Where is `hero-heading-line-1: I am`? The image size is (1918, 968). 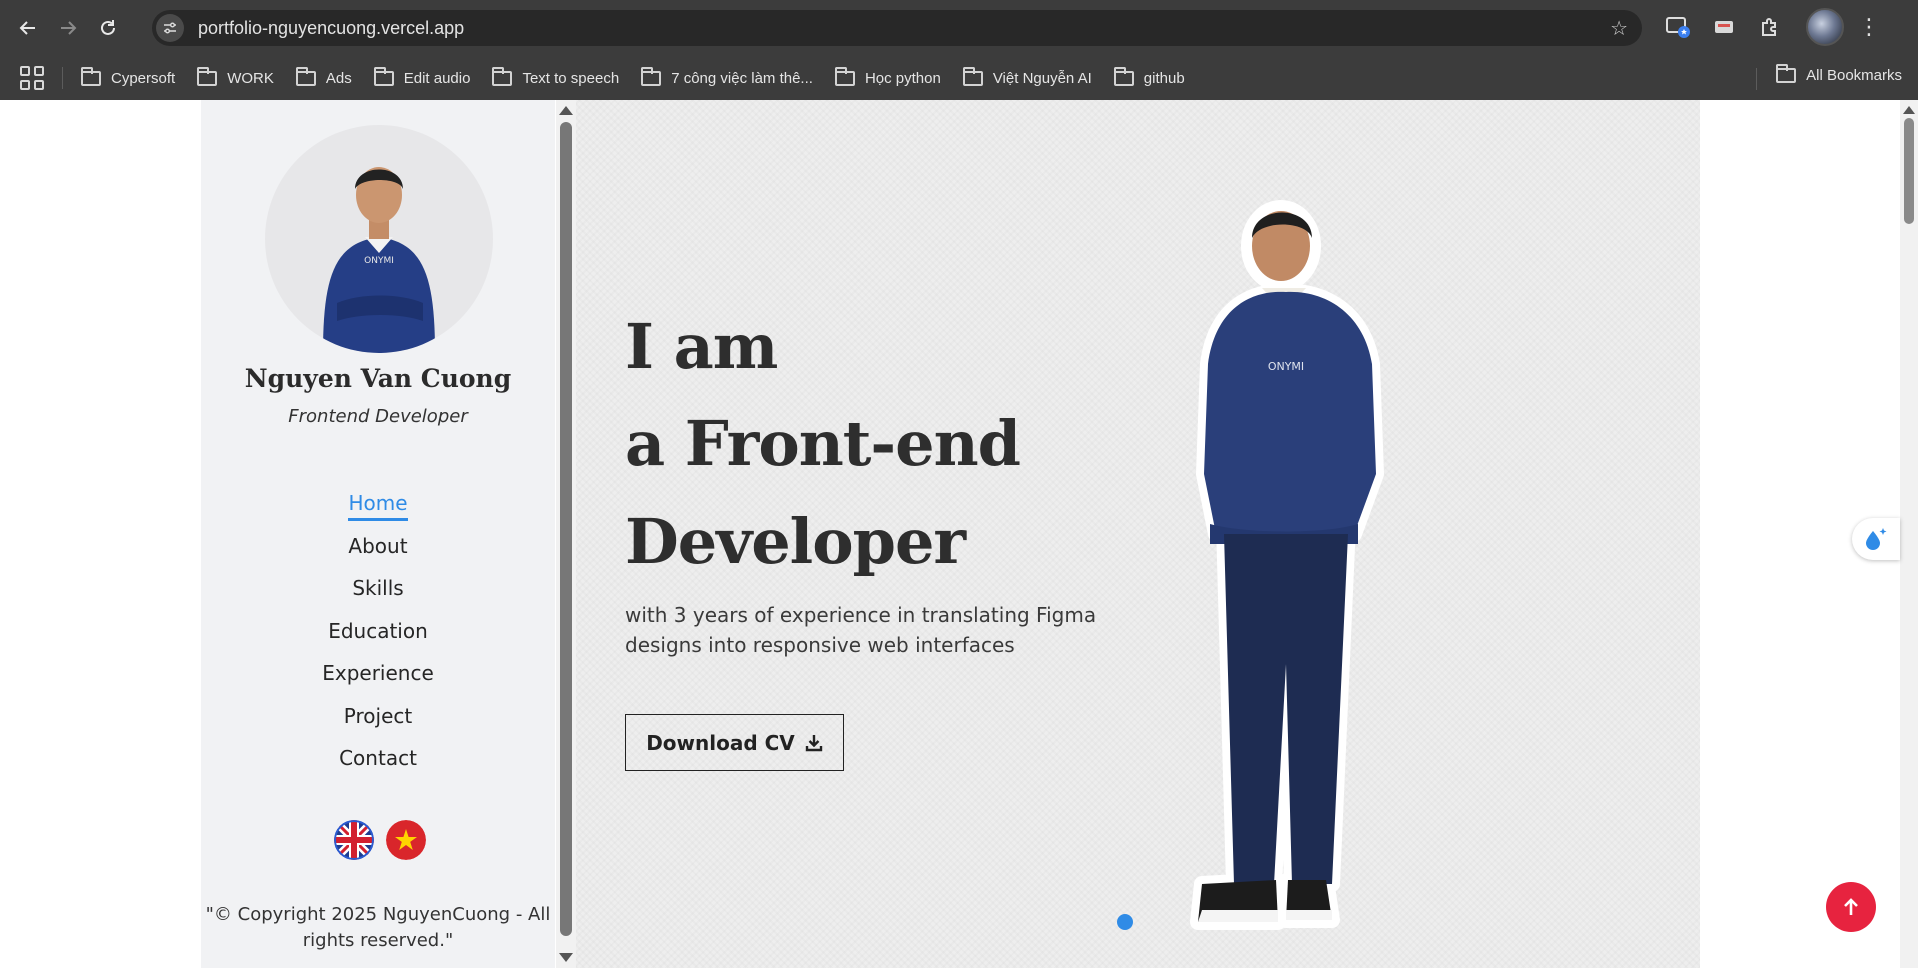
hero-heading-line-1: I am is located at coordinates (701, 346).